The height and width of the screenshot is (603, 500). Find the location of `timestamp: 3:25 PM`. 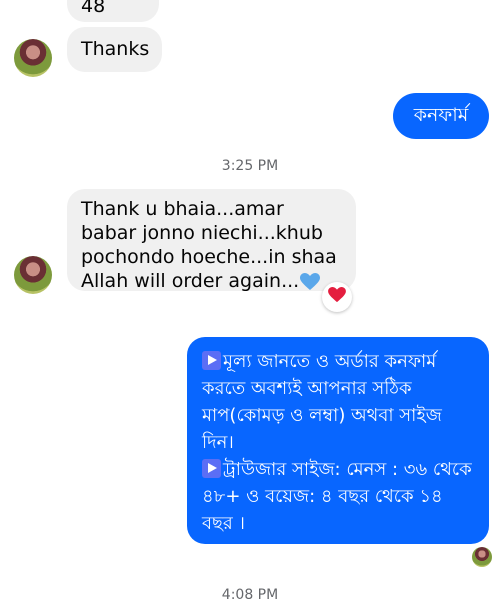

timestamp: 3:25 PM is located at coordinates (250, 166).